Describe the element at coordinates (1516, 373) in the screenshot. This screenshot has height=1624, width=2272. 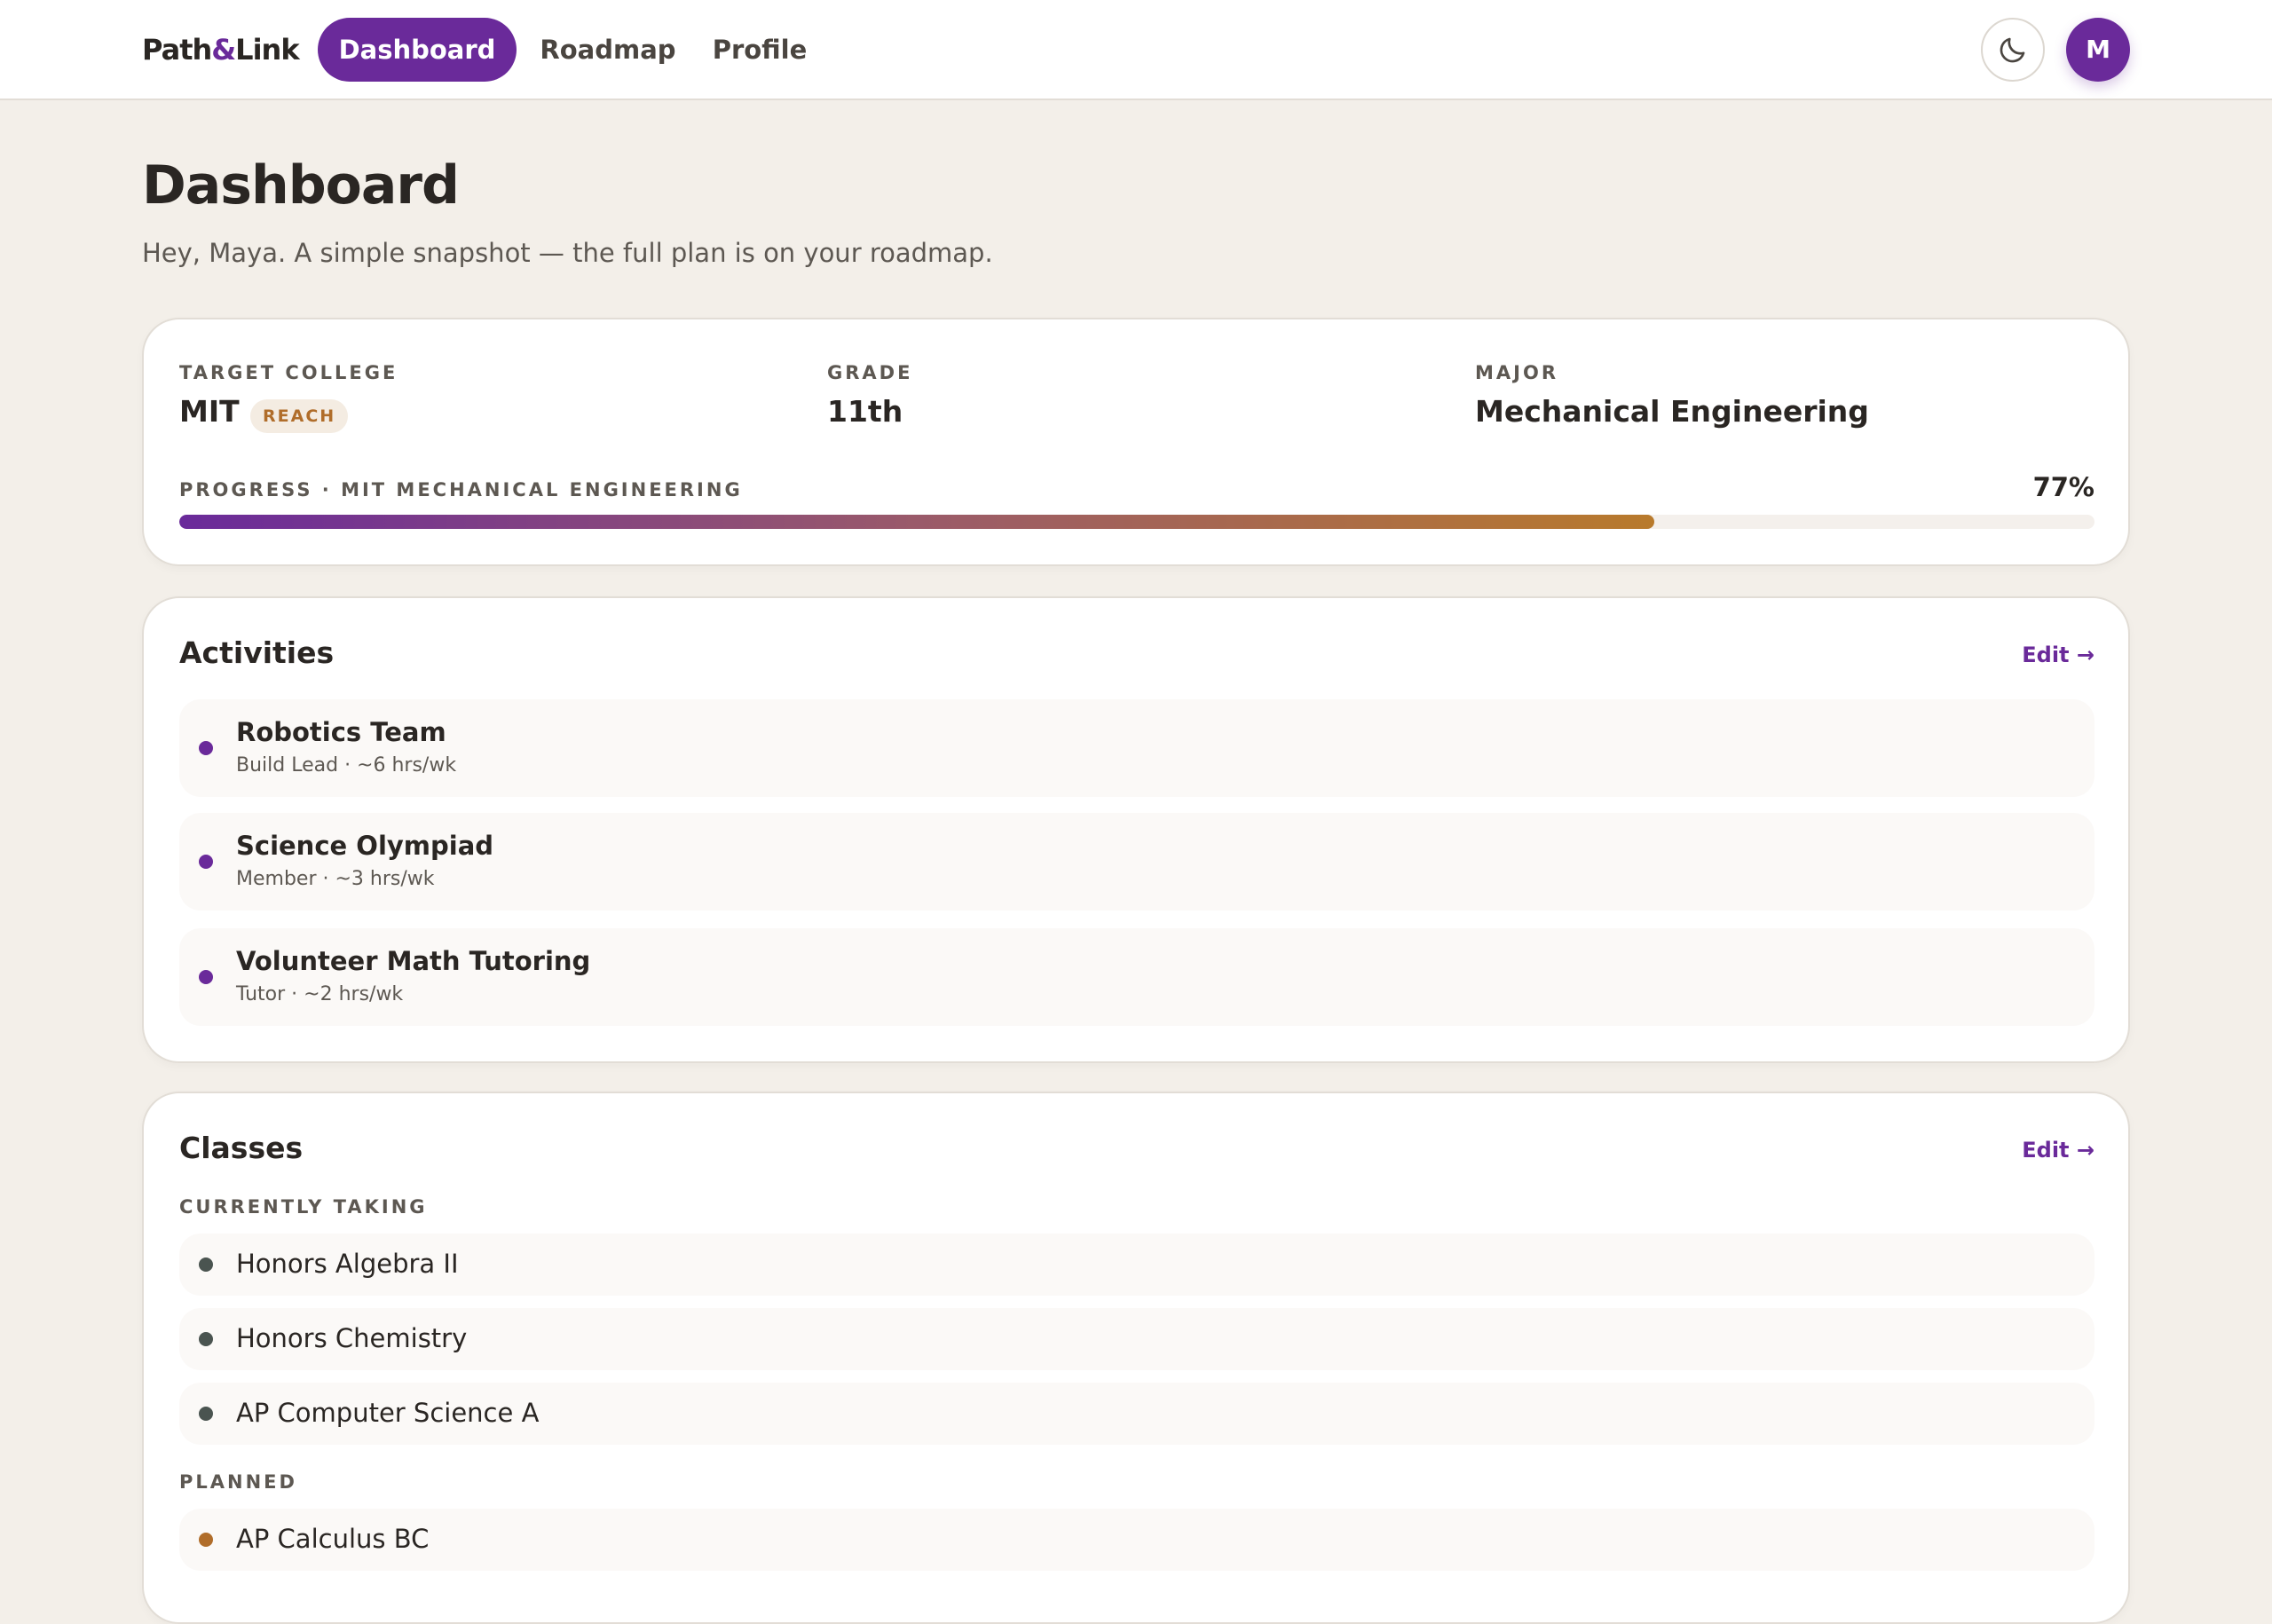
I see `major-label: MAJOR` at that location.